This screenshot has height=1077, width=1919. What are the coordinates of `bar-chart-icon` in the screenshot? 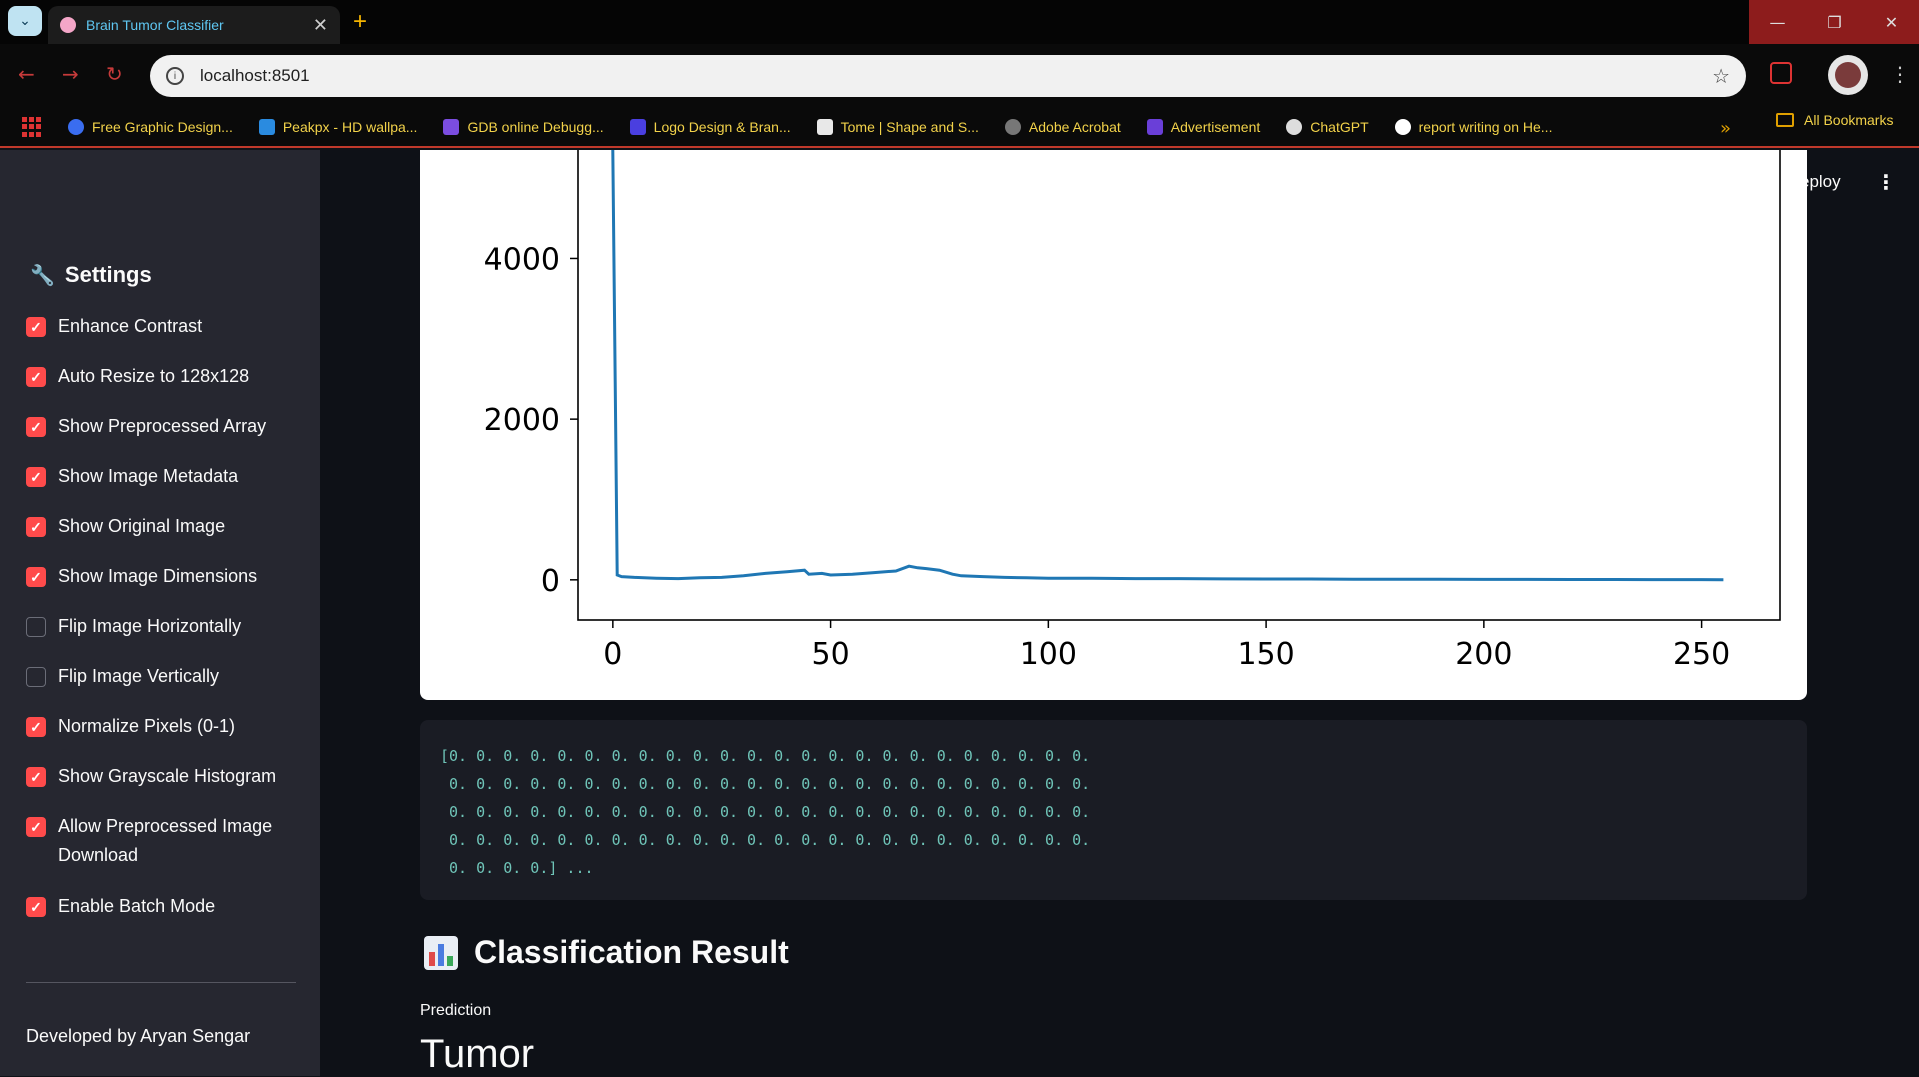 It's located at (441, 952).